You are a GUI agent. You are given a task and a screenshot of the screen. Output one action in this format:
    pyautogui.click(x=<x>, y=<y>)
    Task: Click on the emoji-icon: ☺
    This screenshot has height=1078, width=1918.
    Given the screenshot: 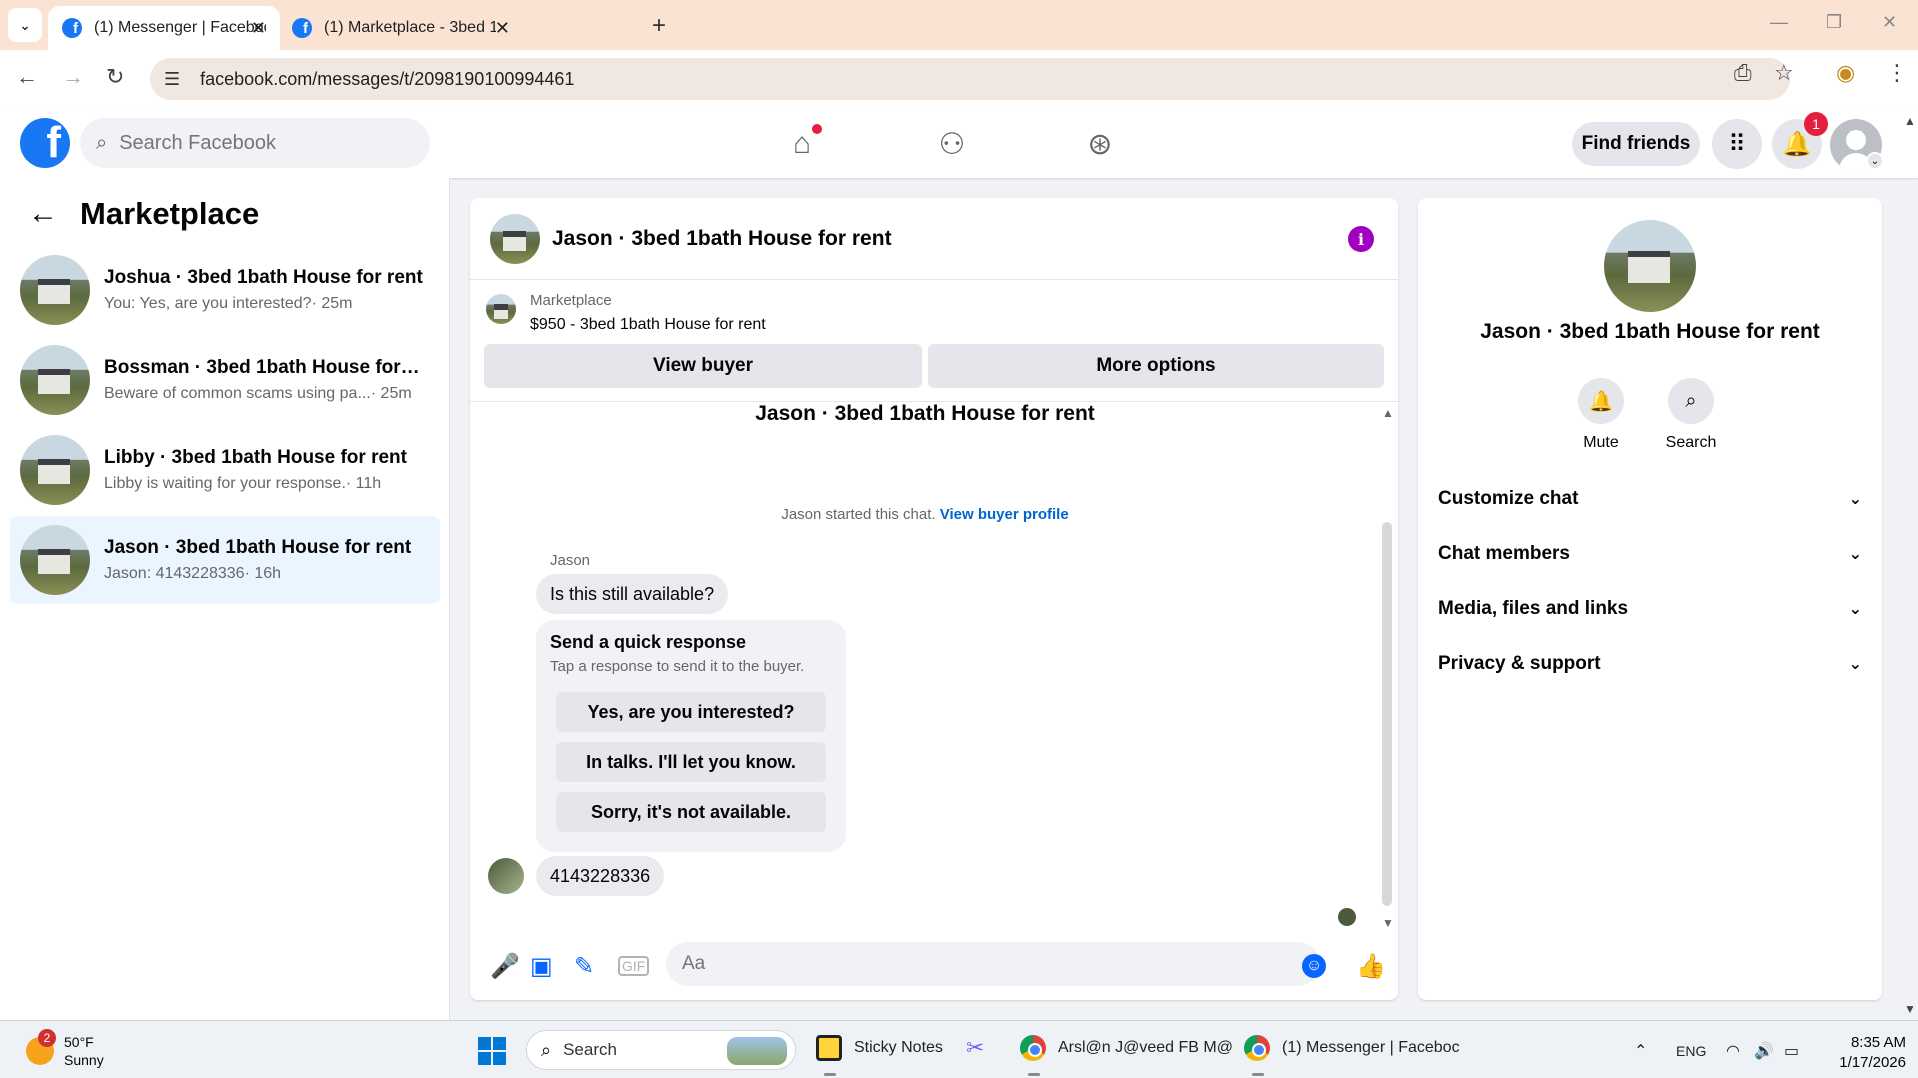 What is the action you would take?
    pyautogui.click(x=1314, y=966)
    